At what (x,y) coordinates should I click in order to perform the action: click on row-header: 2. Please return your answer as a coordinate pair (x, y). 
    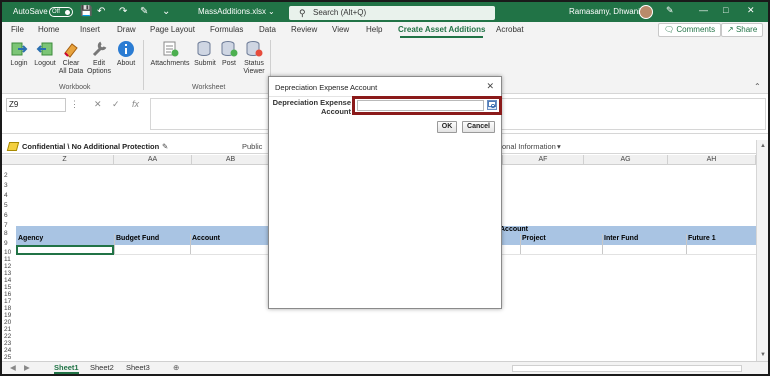
    Looking at the image, I should click on (9, 175).